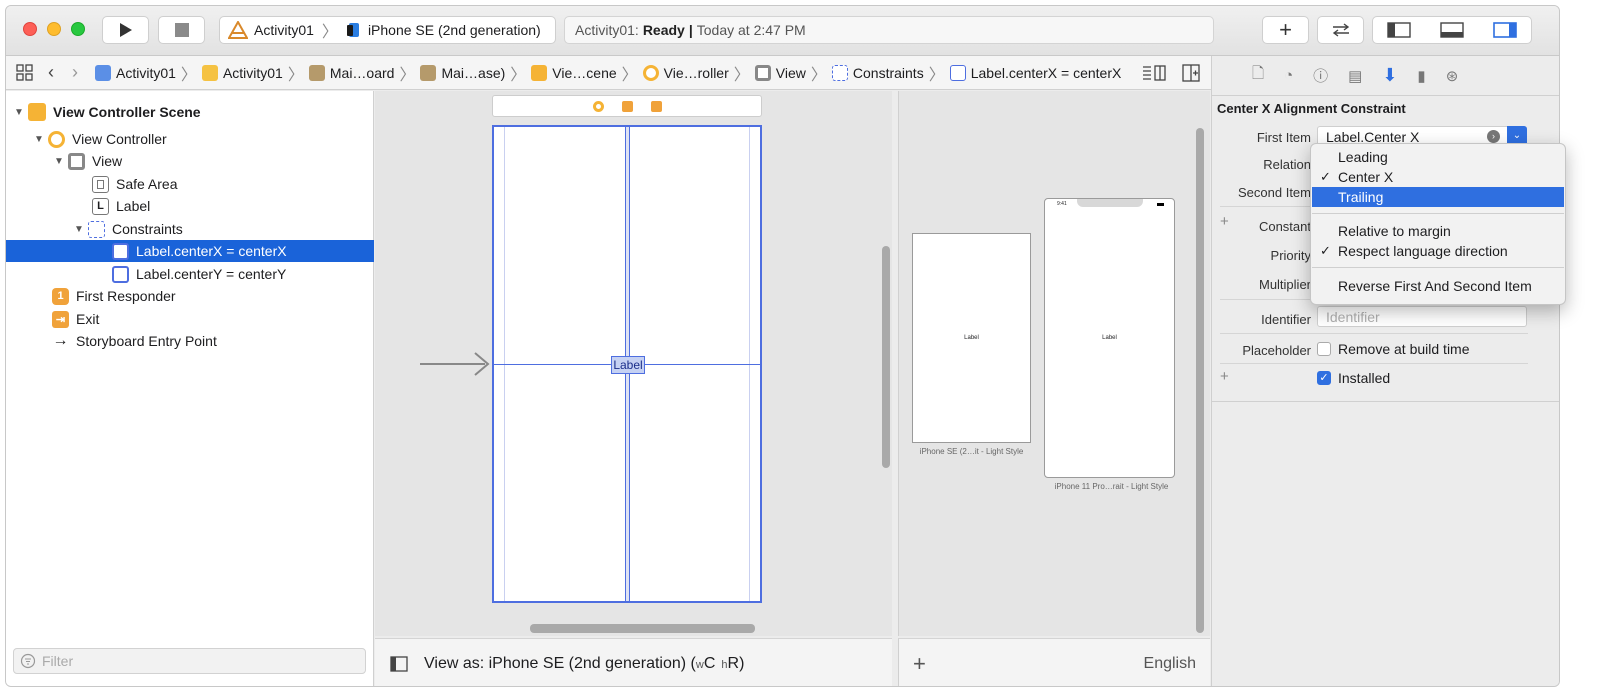 The image size is (1600, 691). What do you see at coordinates (1355, 76) in the screenshot?
I see `identity-inspector-icon: ▤` at bounding box center [1355, 76].